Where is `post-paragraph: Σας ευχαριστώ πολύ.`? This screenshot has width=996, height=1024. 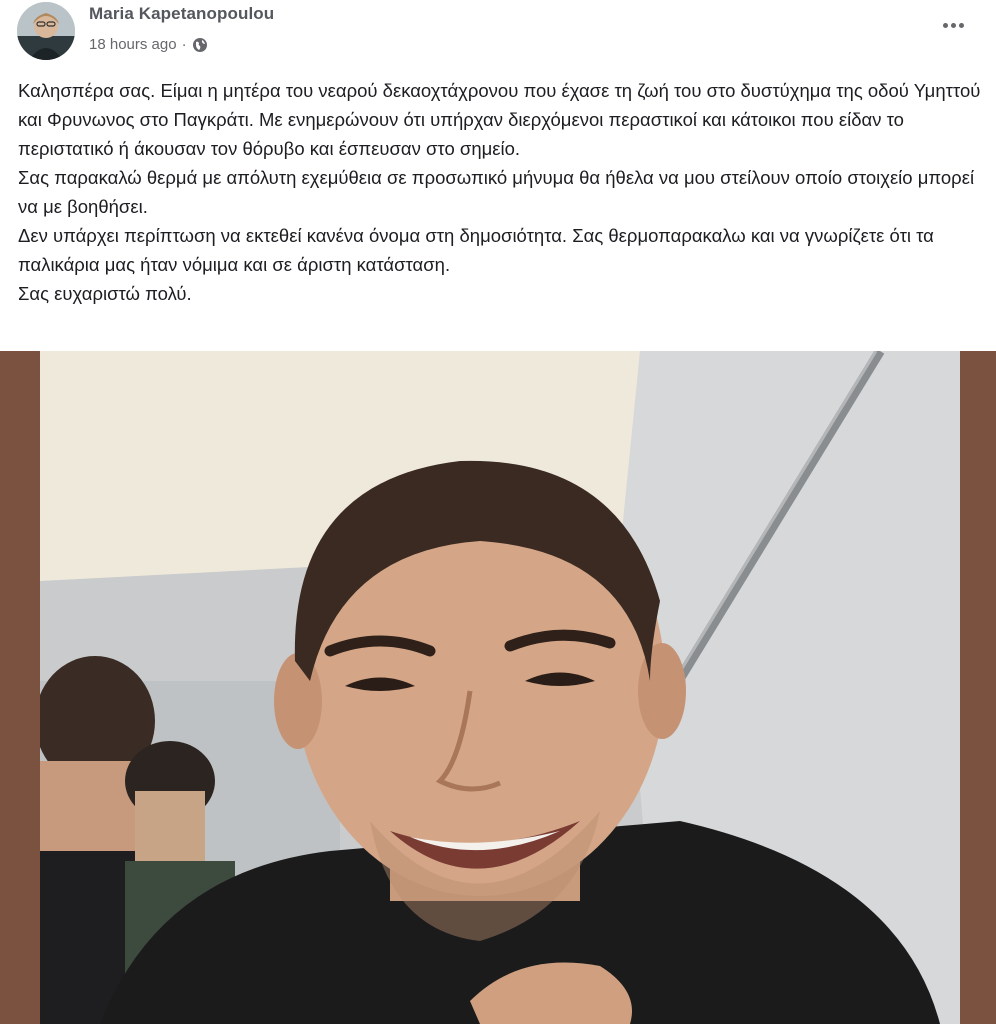
post-paragraph: Σας ευχαριστώ πολύ. is located at coordinates (105, 293).